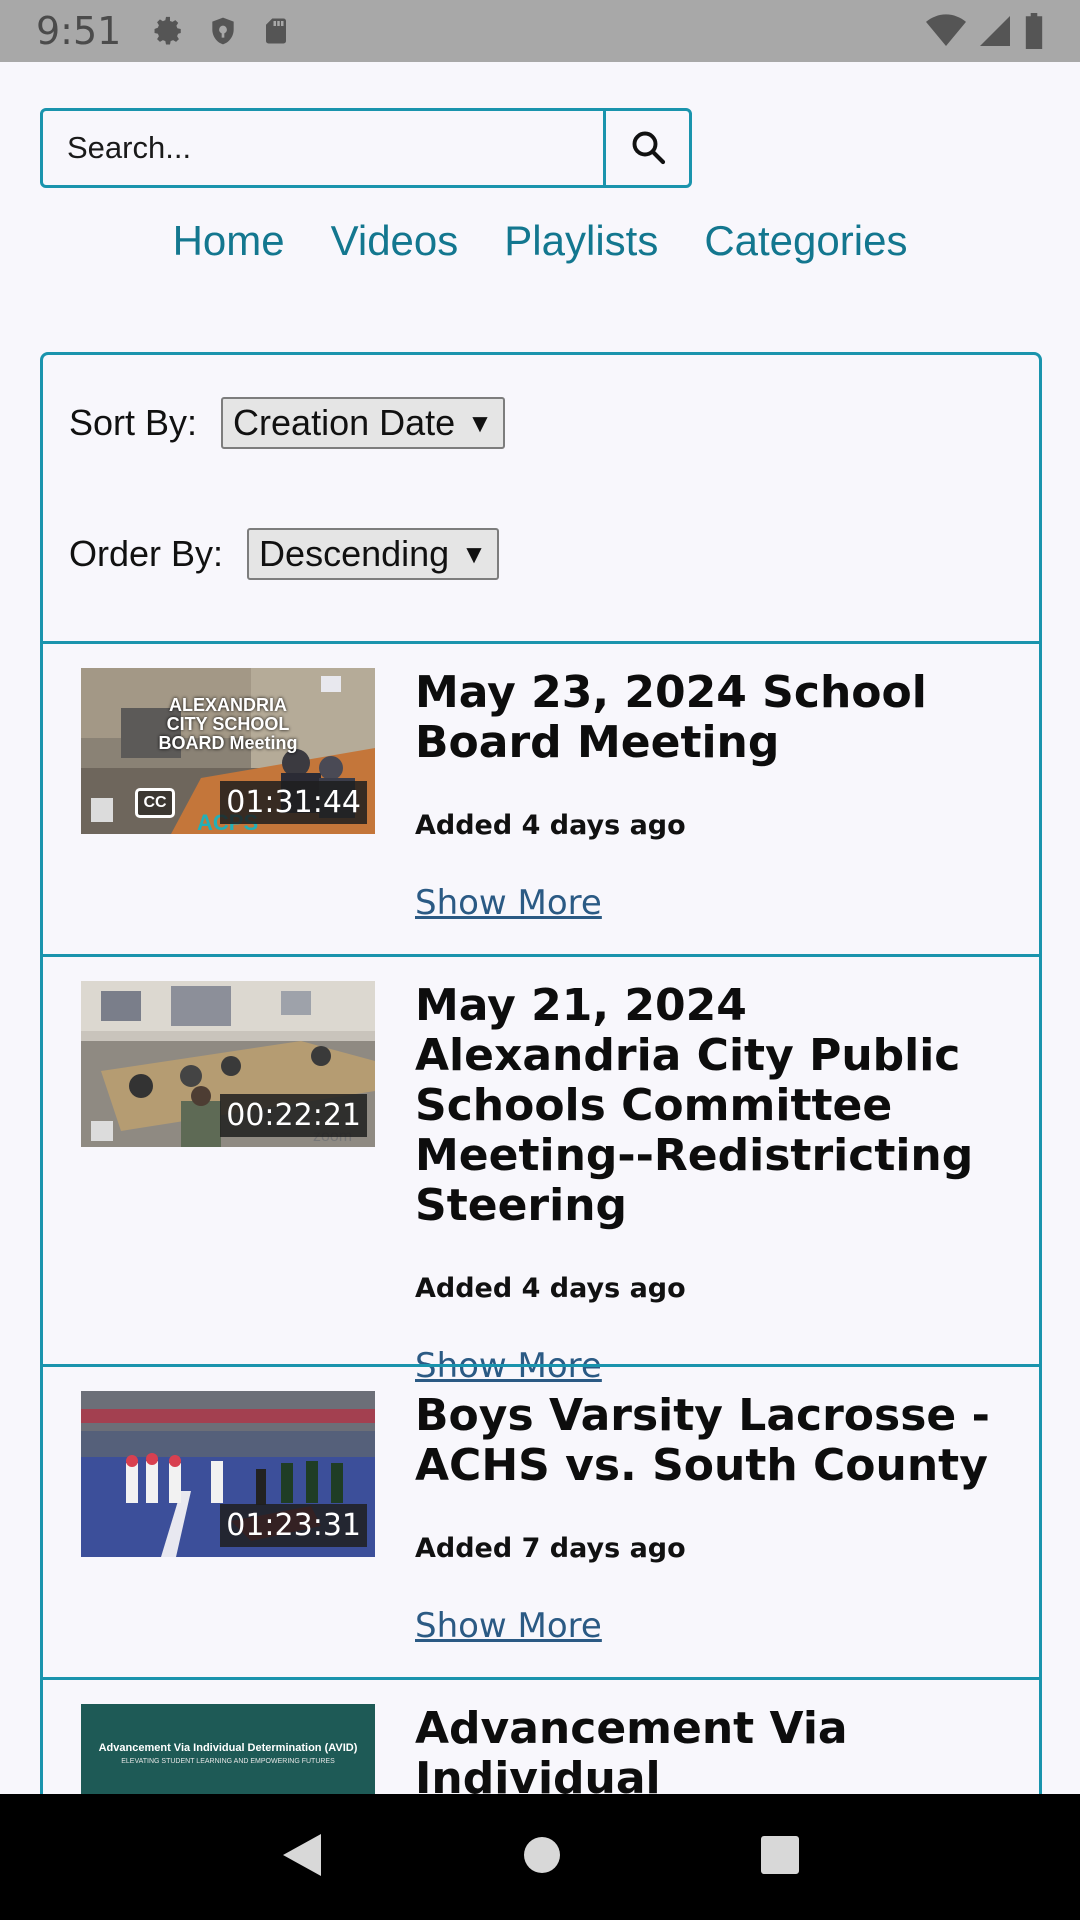  What do you see at coordinates (302, 1857) in the screenshot?
I see `back-icon` at bounding box center [302, 1857].